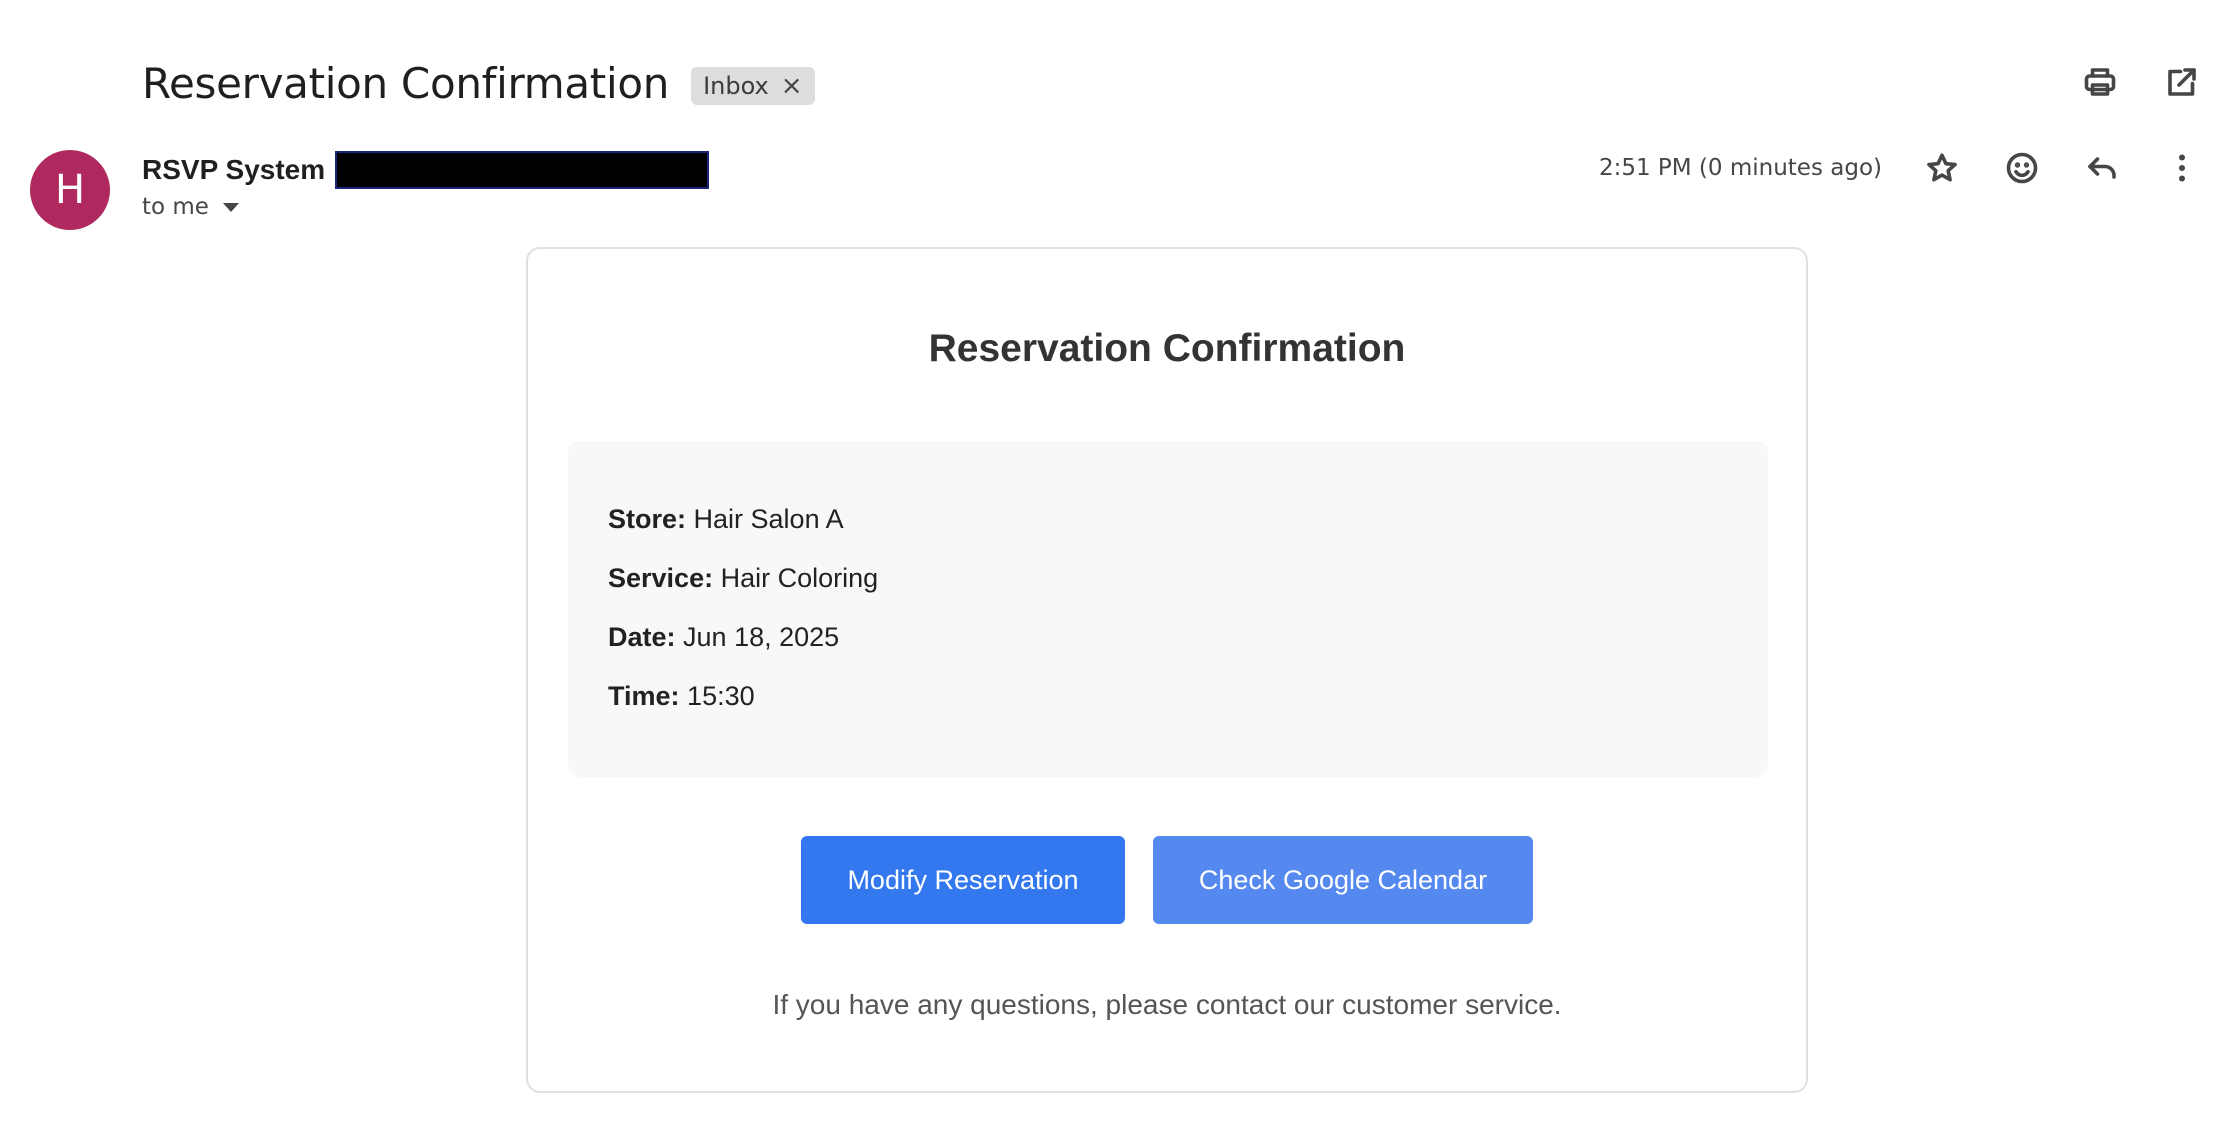 This screenshot has width=2218, height=1140. Describe the element at coordinates (425, 207) in the screenshot. I see `recipient-line: to me` at that location.